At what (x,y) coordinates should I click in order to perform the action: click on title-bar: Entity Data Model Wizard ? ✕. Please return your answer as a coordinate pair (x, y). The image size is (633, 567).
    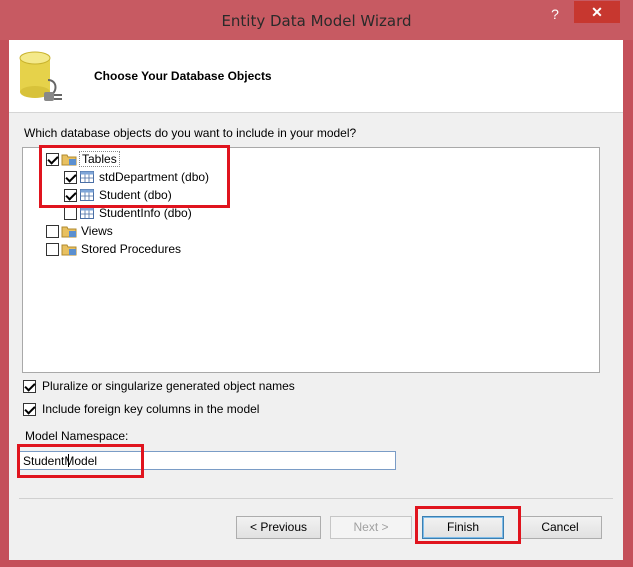
    Looking at the image, I should click on (316, 20).